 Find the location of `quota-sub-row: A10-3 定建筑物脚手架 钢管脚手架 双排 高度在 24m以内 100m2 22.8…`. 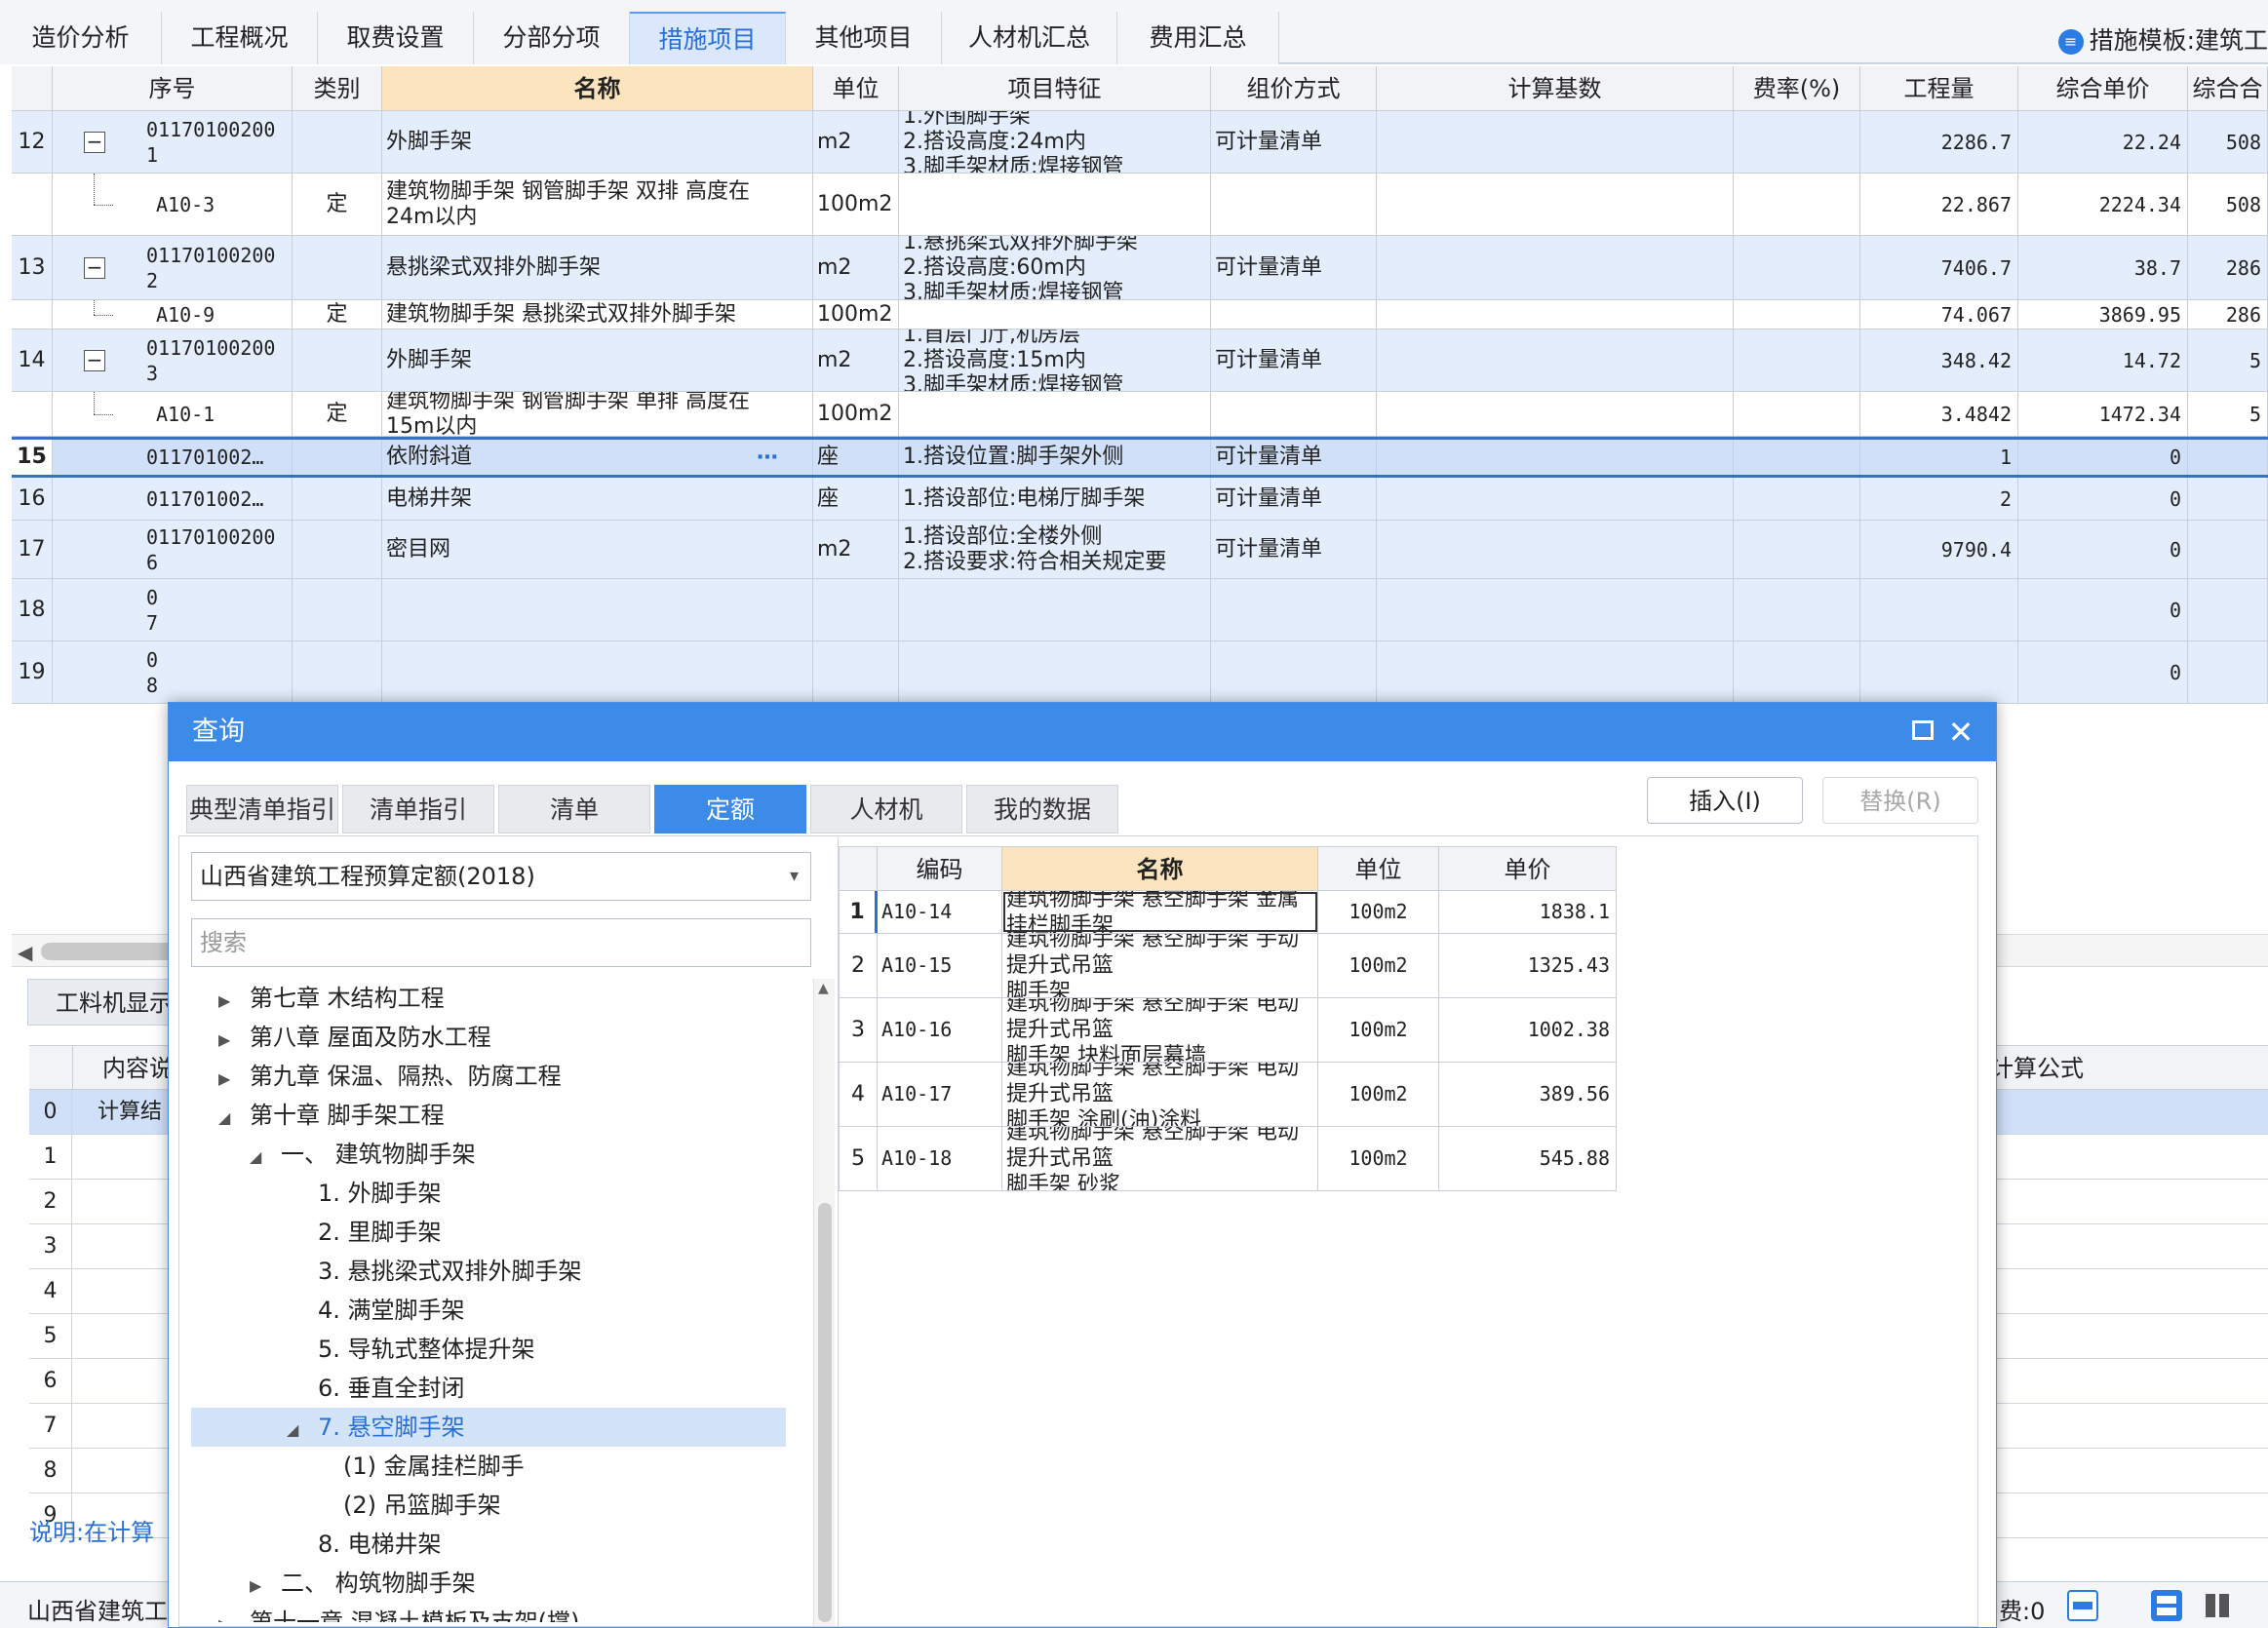

quota-sub-row: A10-3 定建筑物脚手架 钢管脚手架 双排 高度在 24m以内 100m2 22.8… is located at coordinates (1140, 205).